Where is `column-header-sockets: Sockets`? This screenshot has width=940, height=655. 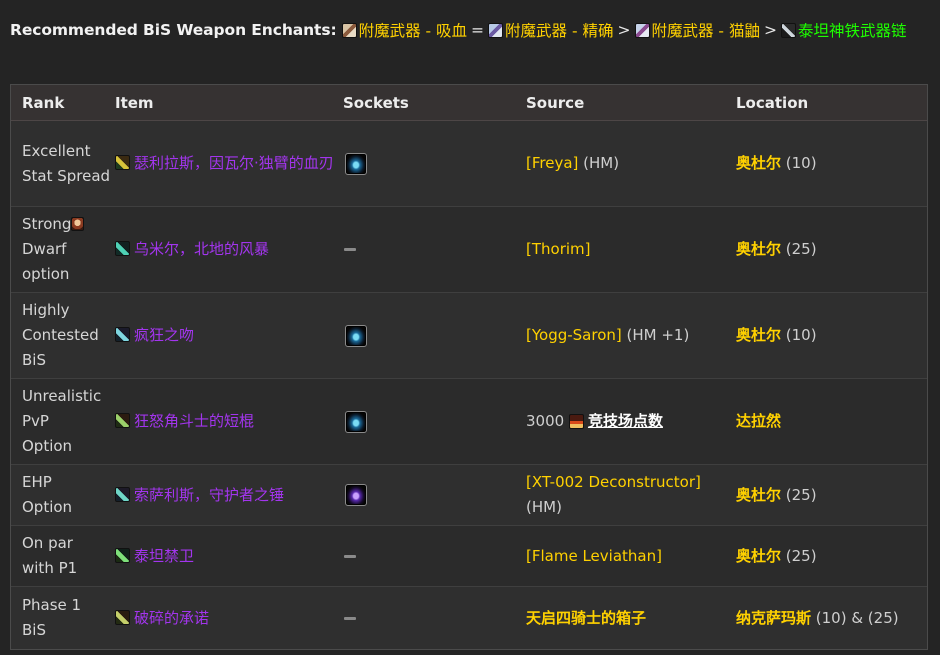 column-header-sockets: Sockets is located at coordinates (376, 102).